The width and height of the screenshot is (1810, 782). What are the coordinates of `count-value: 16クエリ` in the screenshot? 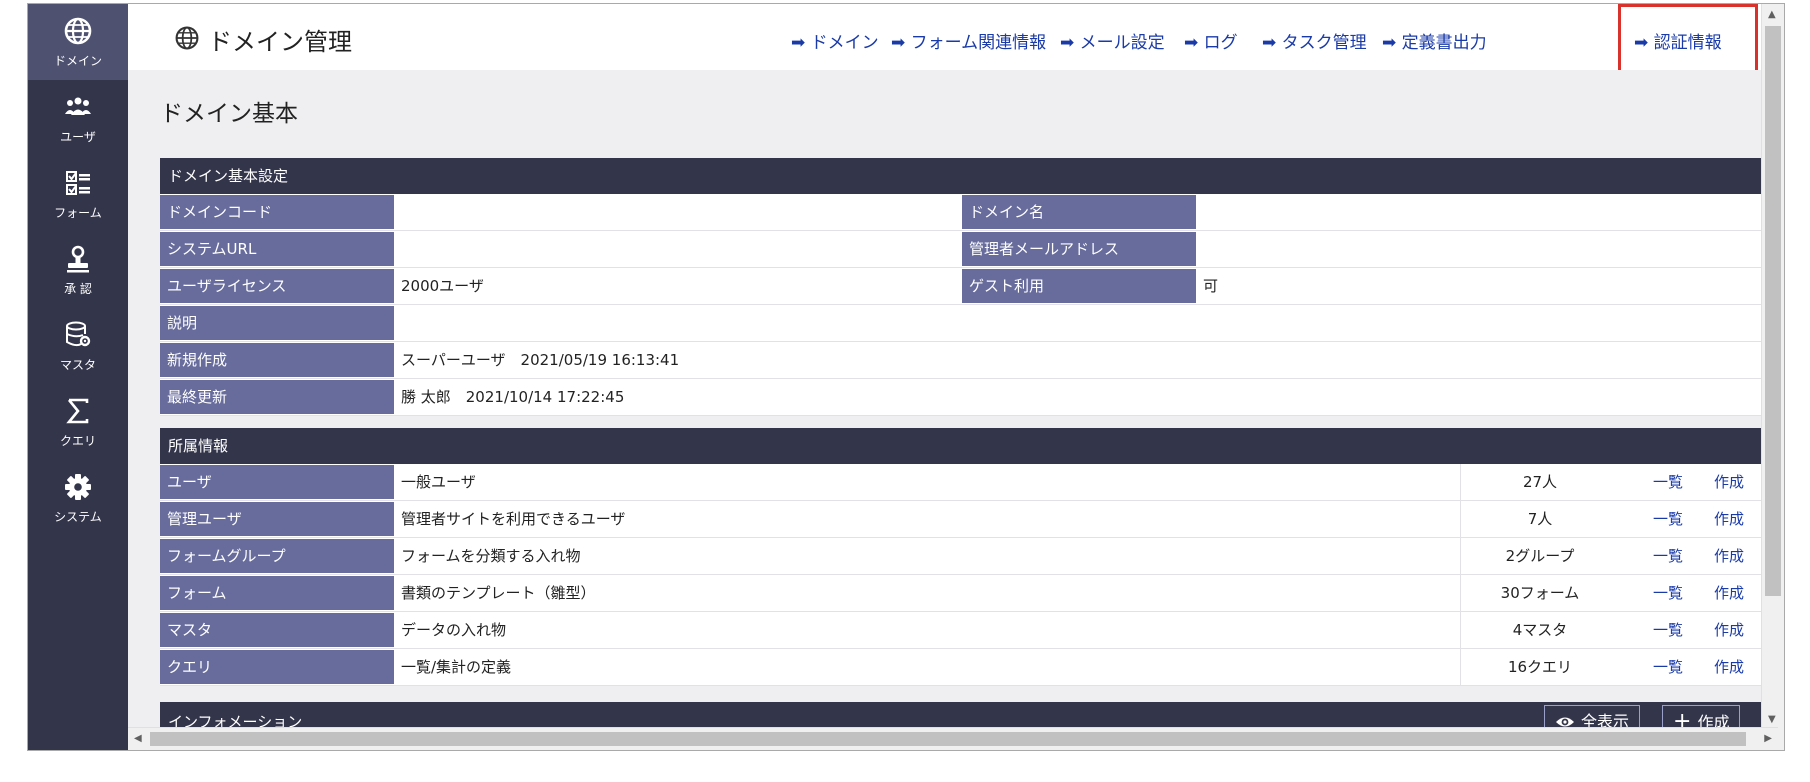 It's located at (1540, 667).